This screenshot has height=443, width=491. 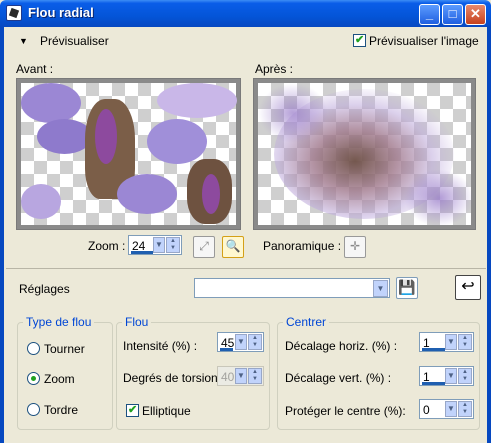 I want to click on twist-degrees-value: 40, so click(x=228, y=377).